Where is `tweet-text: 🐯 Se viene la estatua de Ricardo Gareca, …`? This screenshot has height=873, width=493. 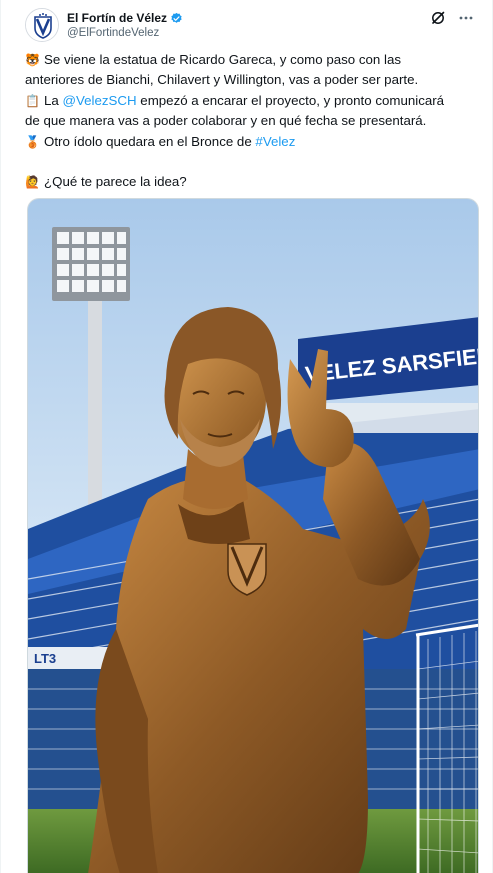
tweet-text: 🐯 Se viene la estatua de Ricardo Gareca, … is located at coordinates (249, 121).